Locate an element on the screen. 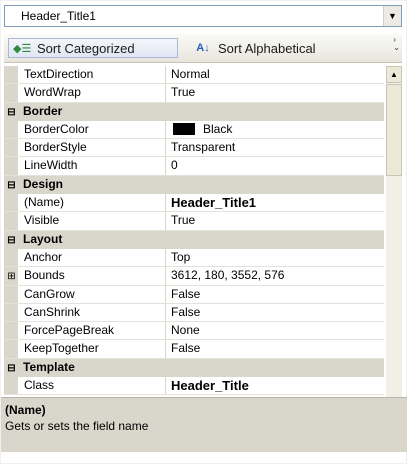 This screenshot has width=407, height=464. property-value: Transparent is located at coordinates (275, 147).